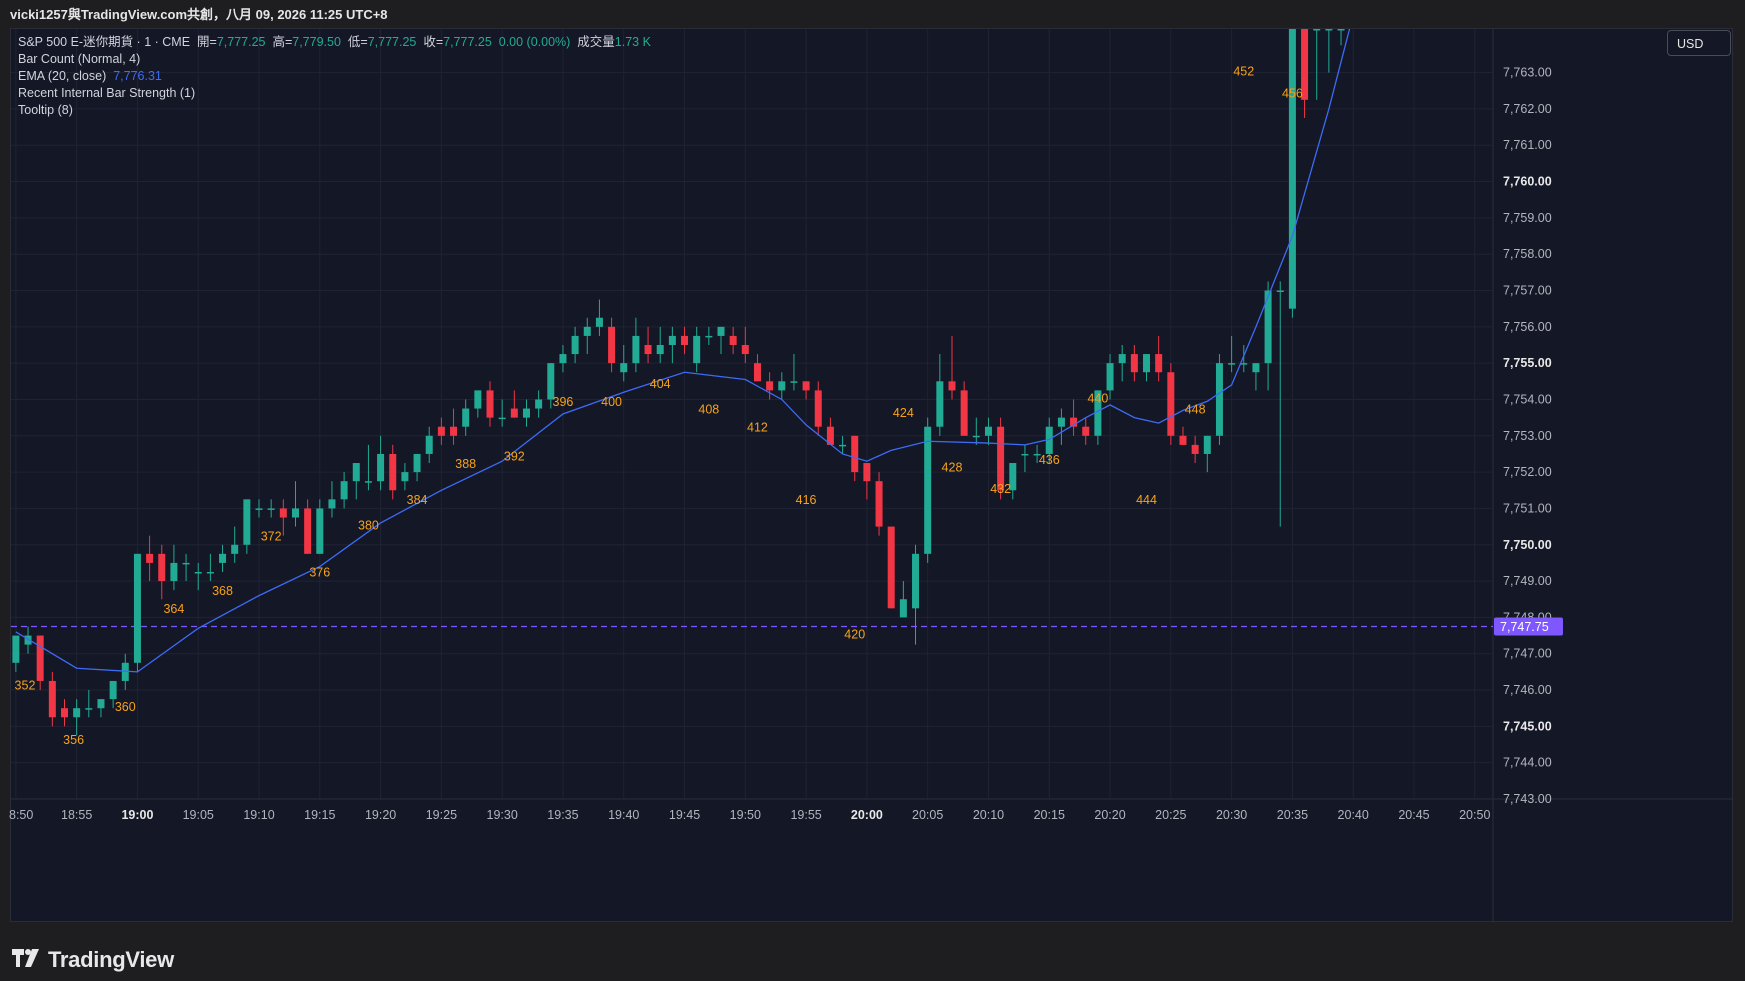  What do you see at coordinates (660, 384) in the screenshot?
I see `bar-count-label: 404` at bounding box center [660, 384].